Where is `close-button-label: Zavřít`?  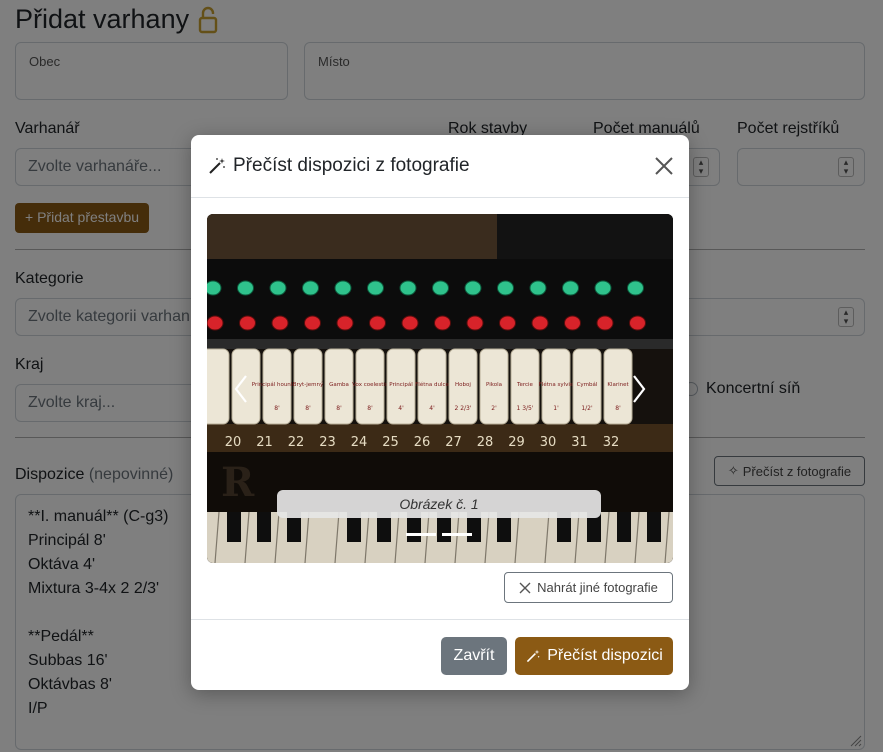 close-button-label: Zavřít is located at coordinates (474, 655).